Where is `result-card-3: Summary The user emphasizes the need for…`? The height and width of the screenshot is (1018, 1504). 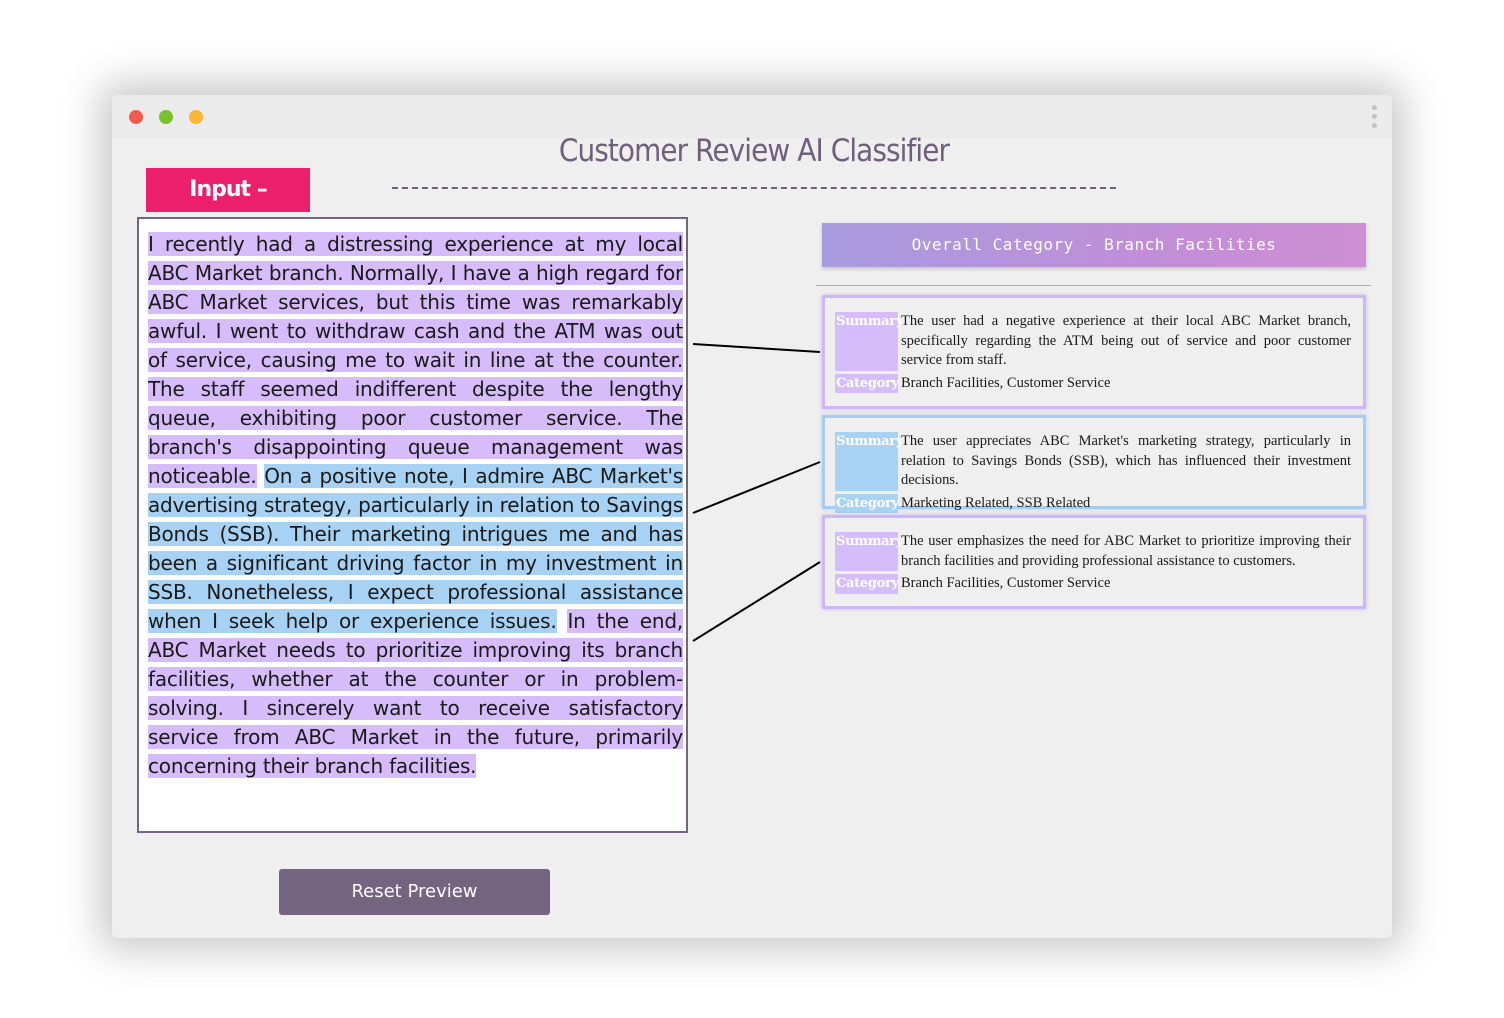 result-card-3: Summary The user emphasizes the need for… is located at coordinates (1094, 562).